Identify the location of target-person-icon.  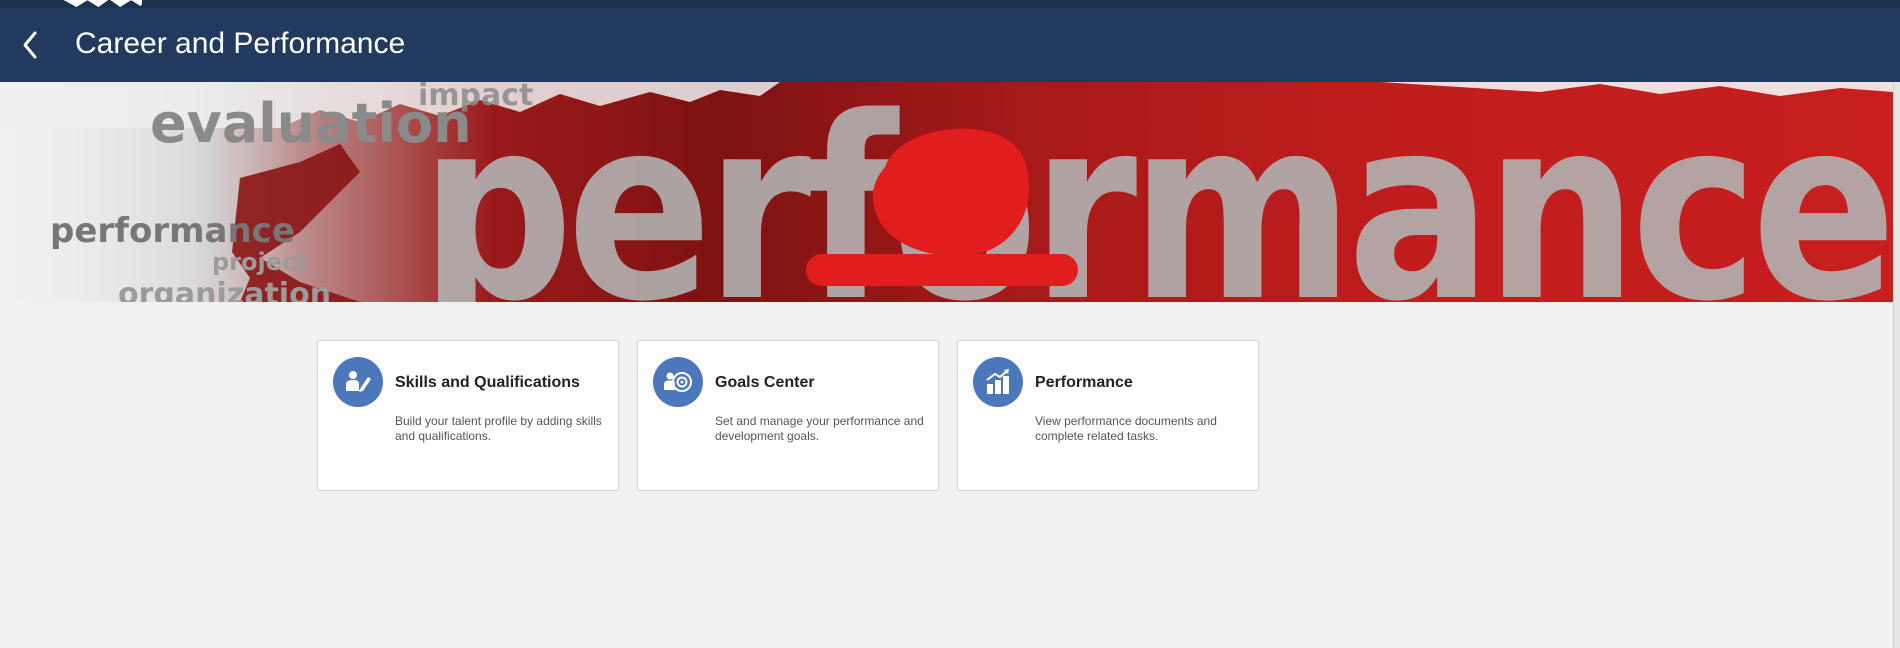
(678, 382).